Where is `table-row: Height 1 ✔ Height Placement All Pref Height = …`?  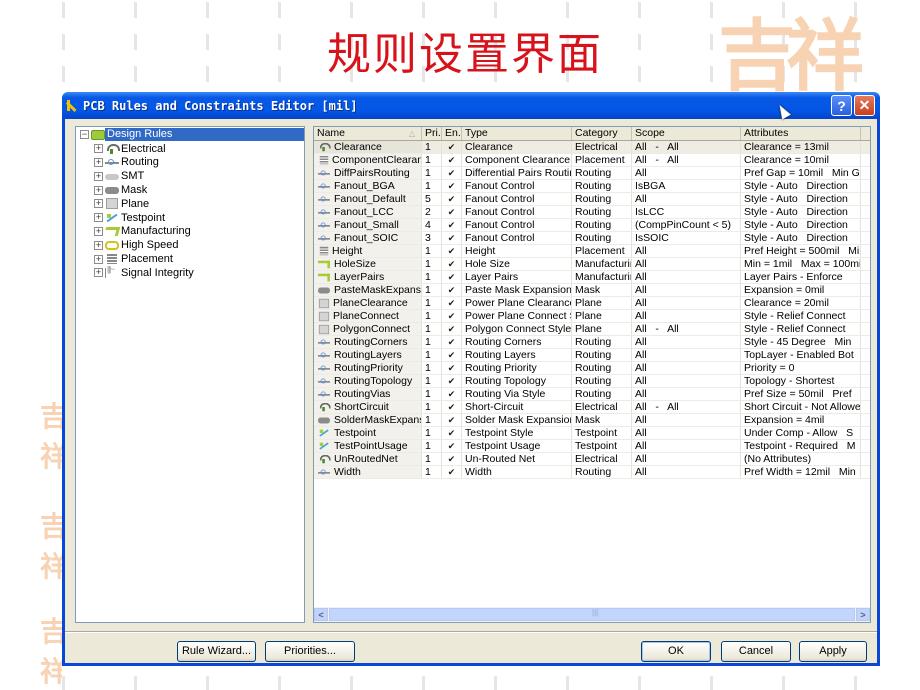
table-row: Height 1 ✔ Height Placement All Pref Height = … is located at coordinates (592, 251).